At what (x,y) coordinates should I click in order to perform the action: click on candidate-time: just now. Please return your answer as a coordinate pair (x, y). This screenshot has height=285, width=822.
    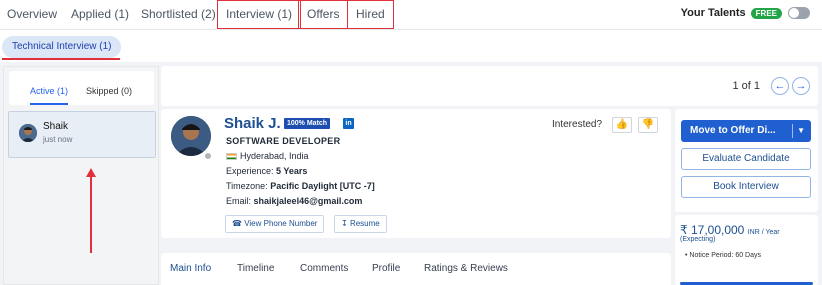
    Looking at the image, I should click on (58, 139).